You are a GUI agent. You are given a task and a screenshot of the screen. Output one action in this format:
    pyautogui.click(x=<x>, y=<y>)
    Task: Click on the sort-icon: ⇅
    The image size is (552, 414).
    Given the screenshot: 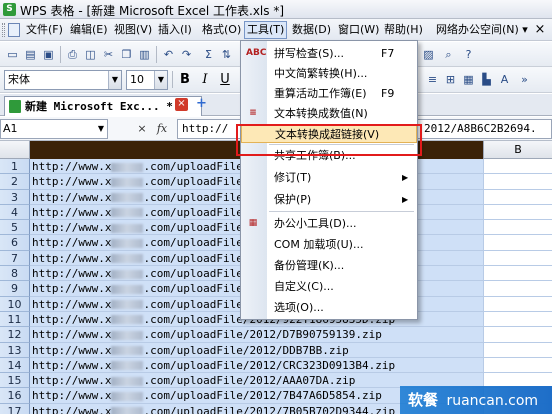 What is the action you would take?
    pyautogui.click(x=226, y=54)
    